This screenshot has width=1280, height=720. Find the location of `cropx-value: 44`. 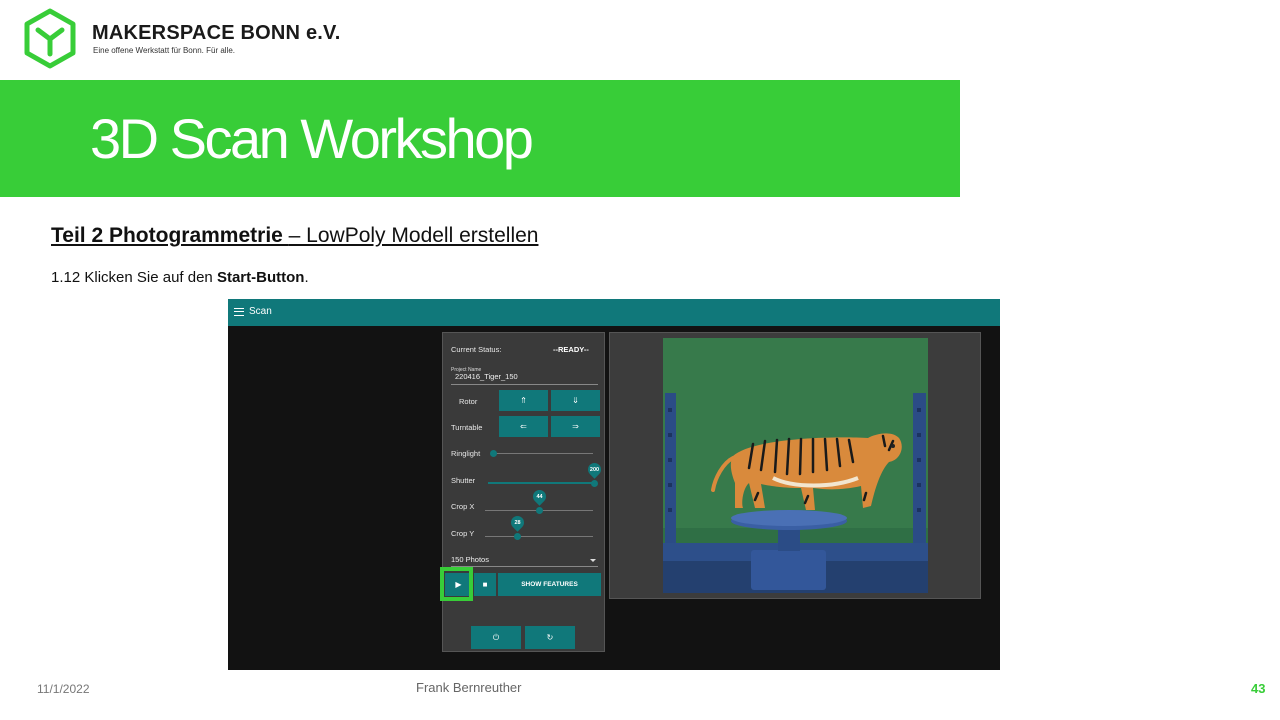

cropx-value: 44 is located at coordinates (539, 496).